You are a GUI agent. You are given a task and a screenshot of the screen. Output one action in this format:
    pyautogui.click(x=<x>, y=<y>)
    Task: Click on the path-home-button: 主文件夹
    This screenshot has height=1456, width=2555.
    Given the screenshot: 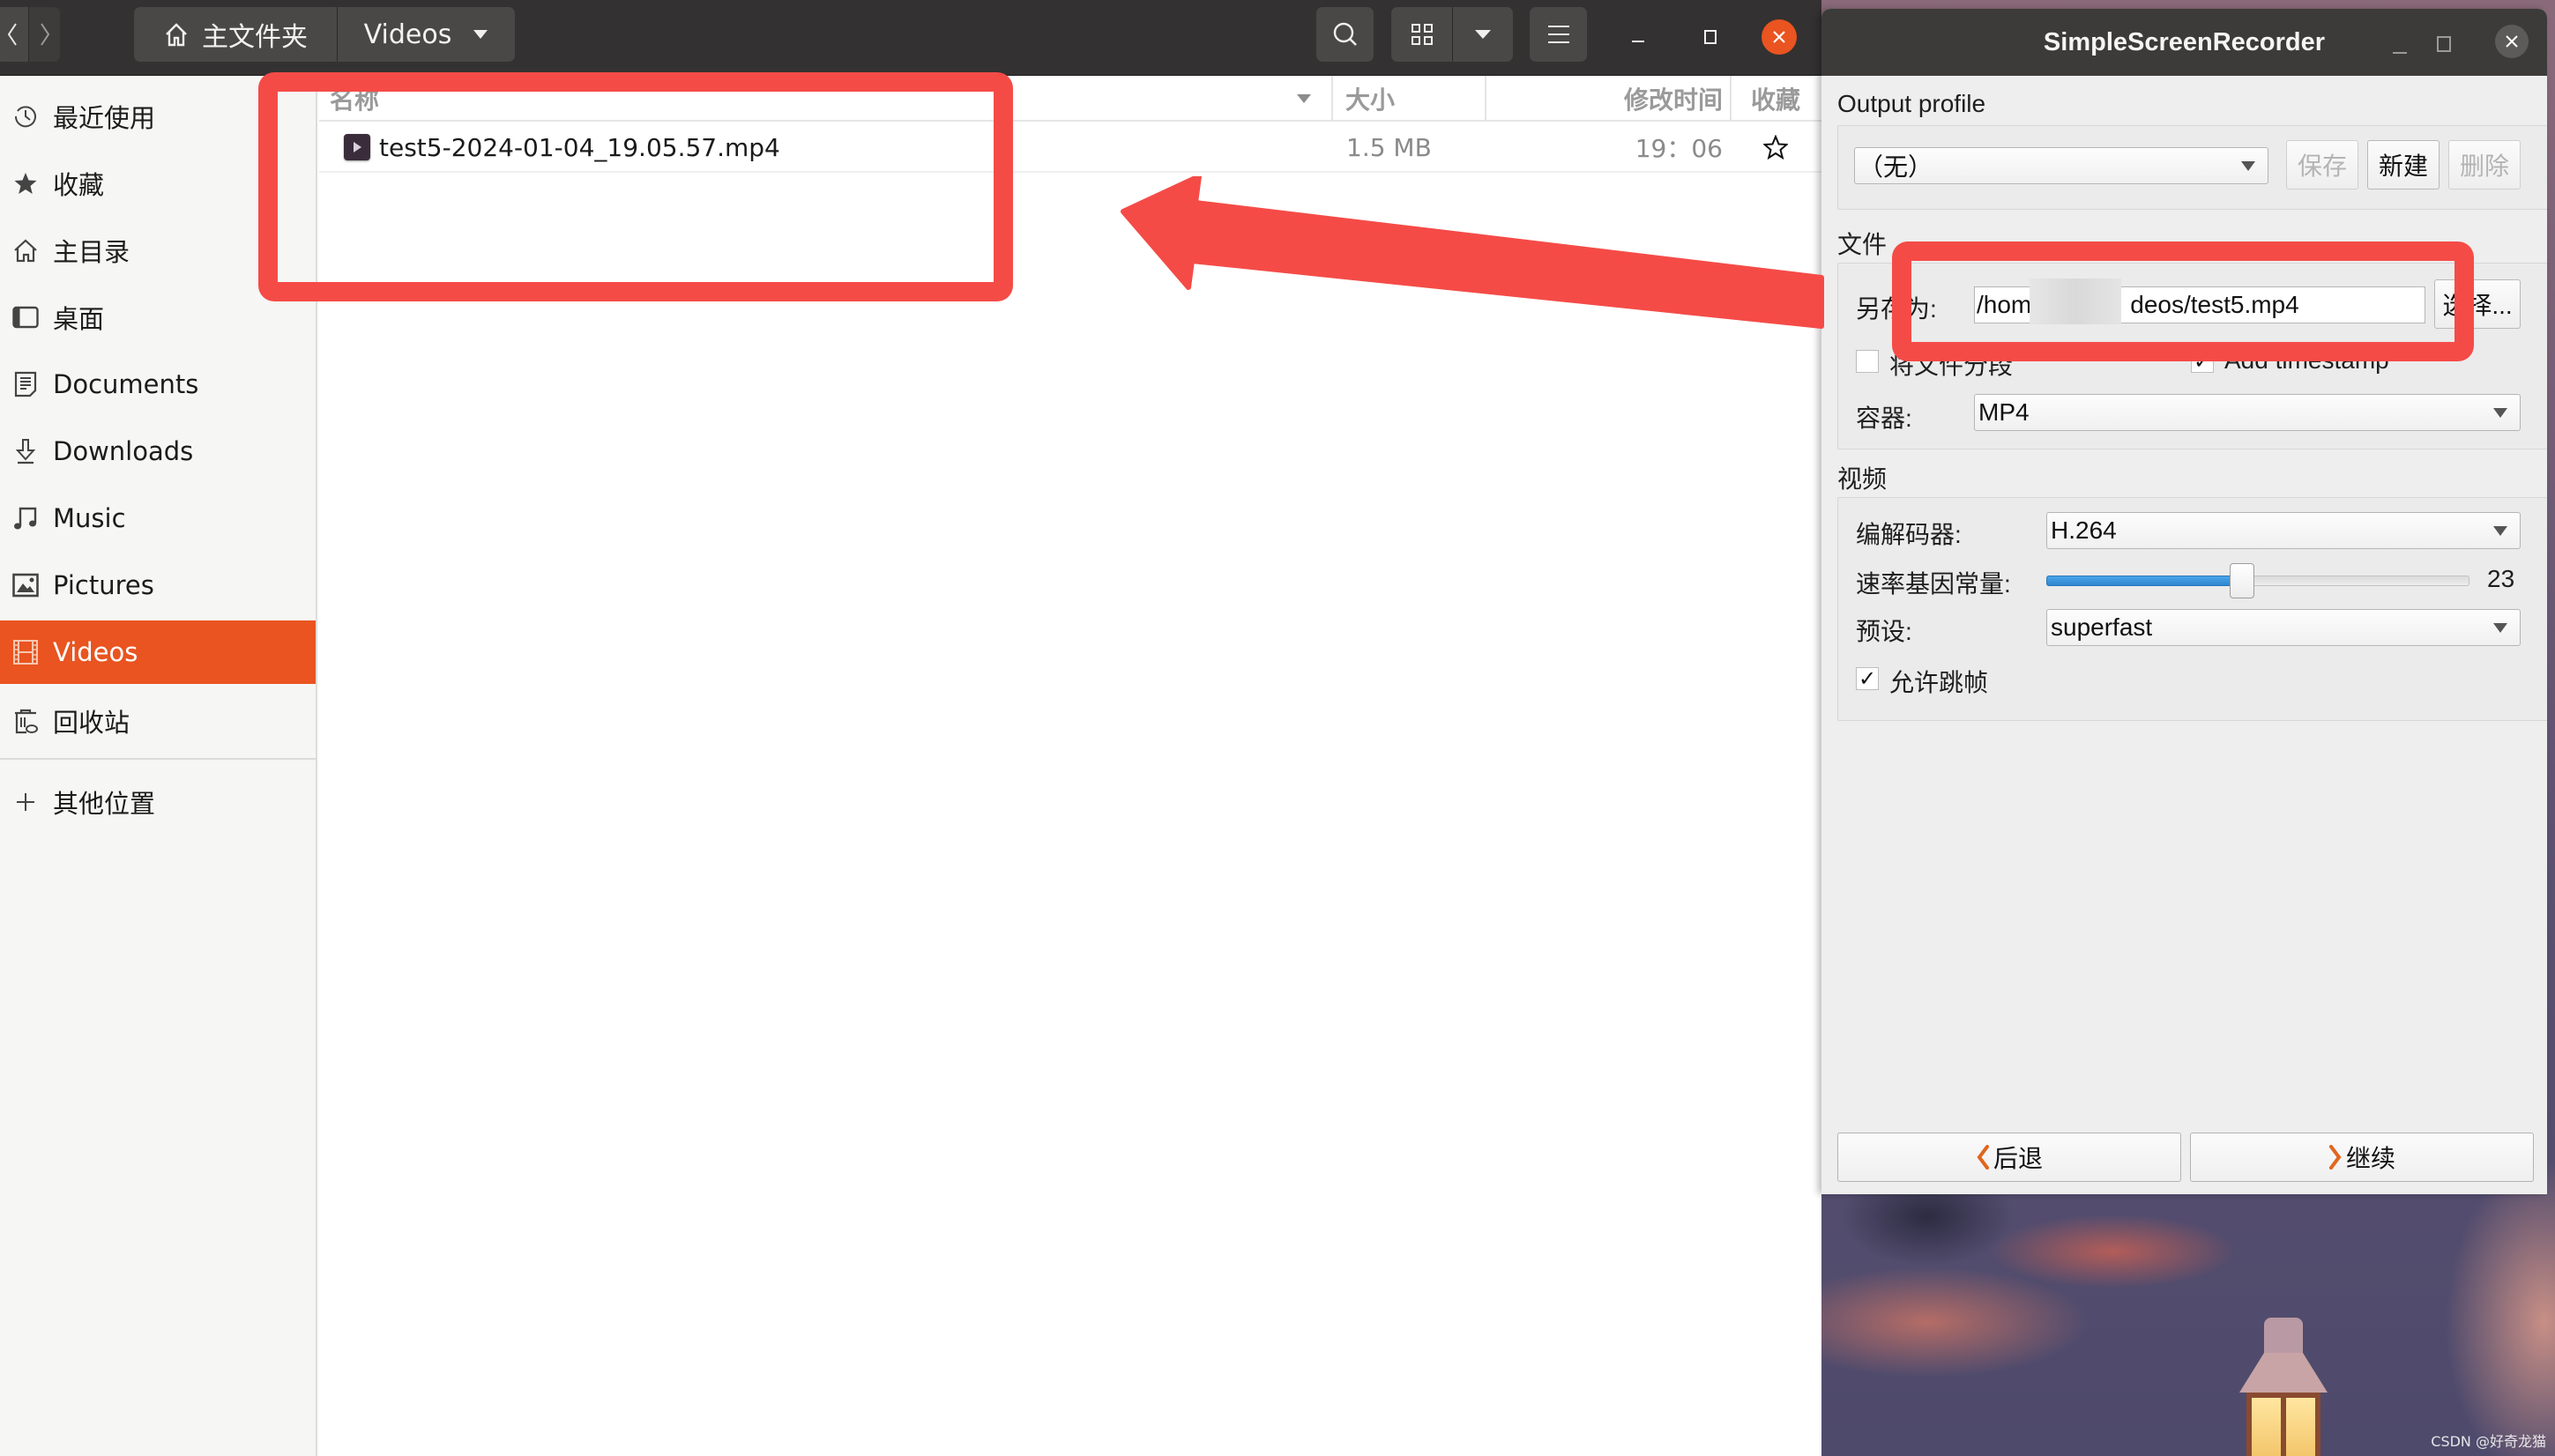 What is the action you would take?
    pyautogui.click(x=235, y=34)
    